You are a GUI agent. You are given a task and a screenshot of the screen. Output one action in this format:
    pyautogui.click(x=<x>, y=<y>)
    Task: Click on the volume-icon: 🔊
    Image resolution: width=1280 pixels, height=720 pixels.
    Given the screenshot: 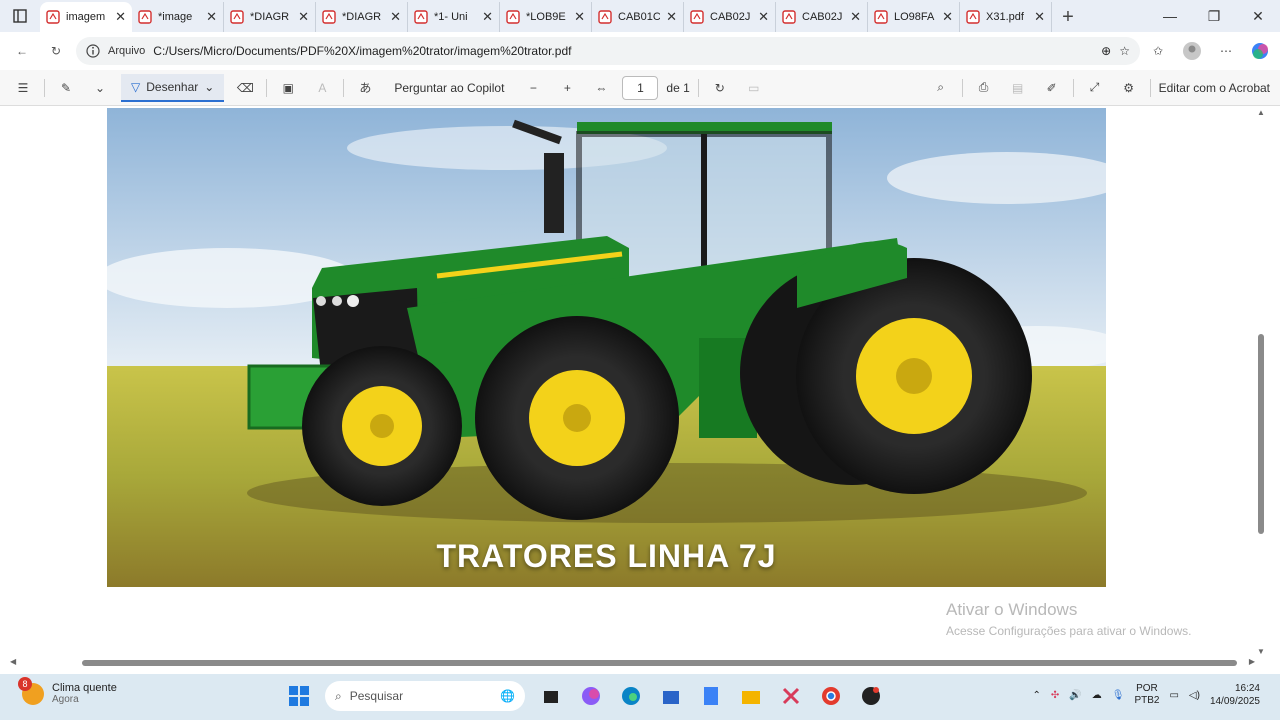 What is the action you would take?
    pyautogui.click(x=1075, y=695)
    